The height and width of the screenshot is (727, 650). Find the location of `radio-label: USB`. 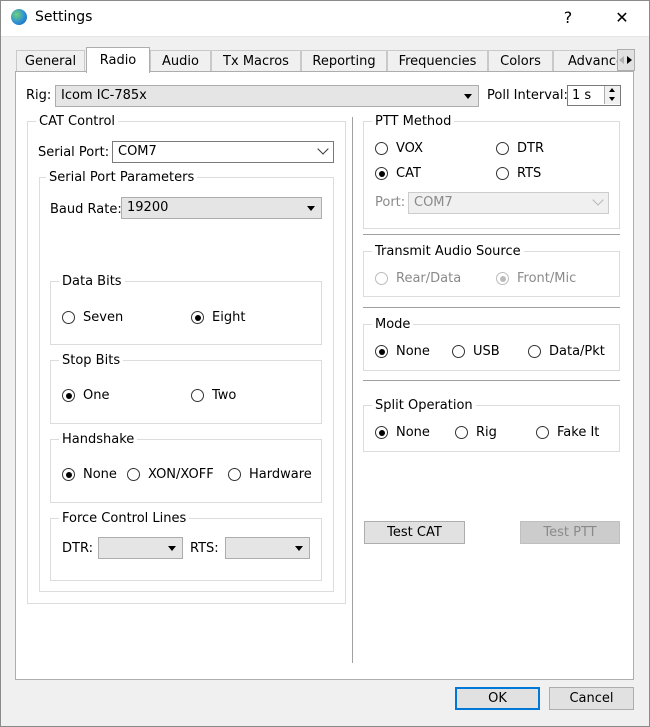

radio-label: USB is located at coordinates (486, 351).